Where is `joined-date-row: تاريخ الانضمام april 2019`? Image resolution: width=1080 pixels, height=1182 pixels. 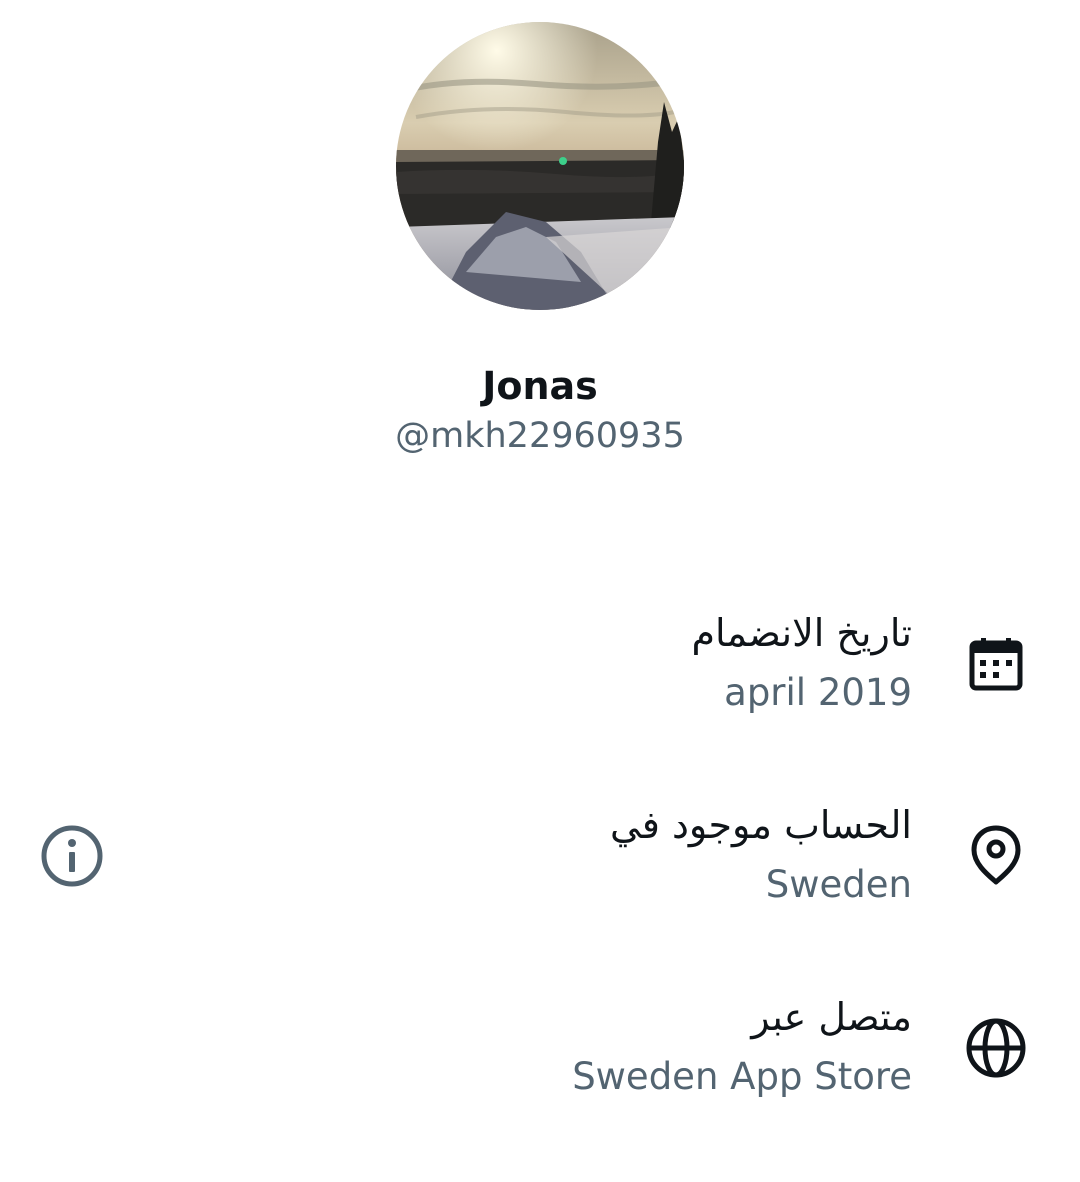 joined-date-row: تاريخ الانضمام april 2019 is located at coordinates (540, 671).